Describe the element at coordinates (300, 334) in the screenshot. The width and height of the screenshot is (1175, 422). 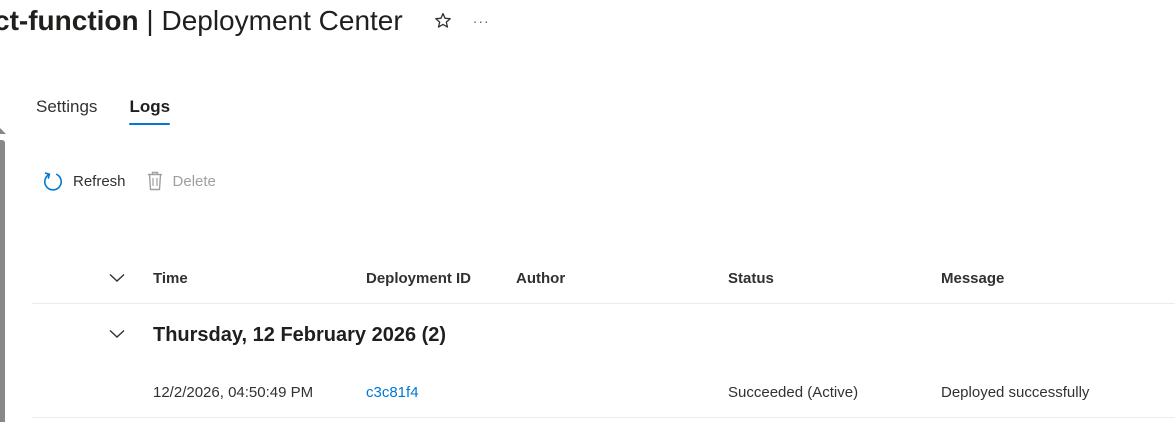
I see `group-title: Thursday, 12 February 2026 (2)` at that location.